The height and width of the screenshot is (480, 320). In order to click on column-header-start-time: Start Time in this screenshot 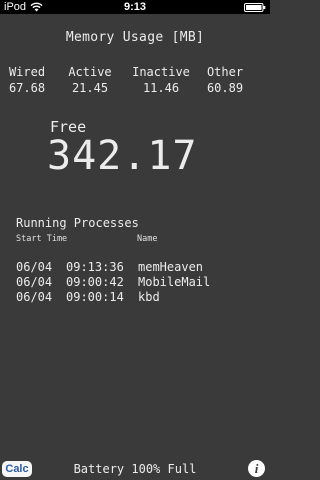, I will do `click(42, 239)`.